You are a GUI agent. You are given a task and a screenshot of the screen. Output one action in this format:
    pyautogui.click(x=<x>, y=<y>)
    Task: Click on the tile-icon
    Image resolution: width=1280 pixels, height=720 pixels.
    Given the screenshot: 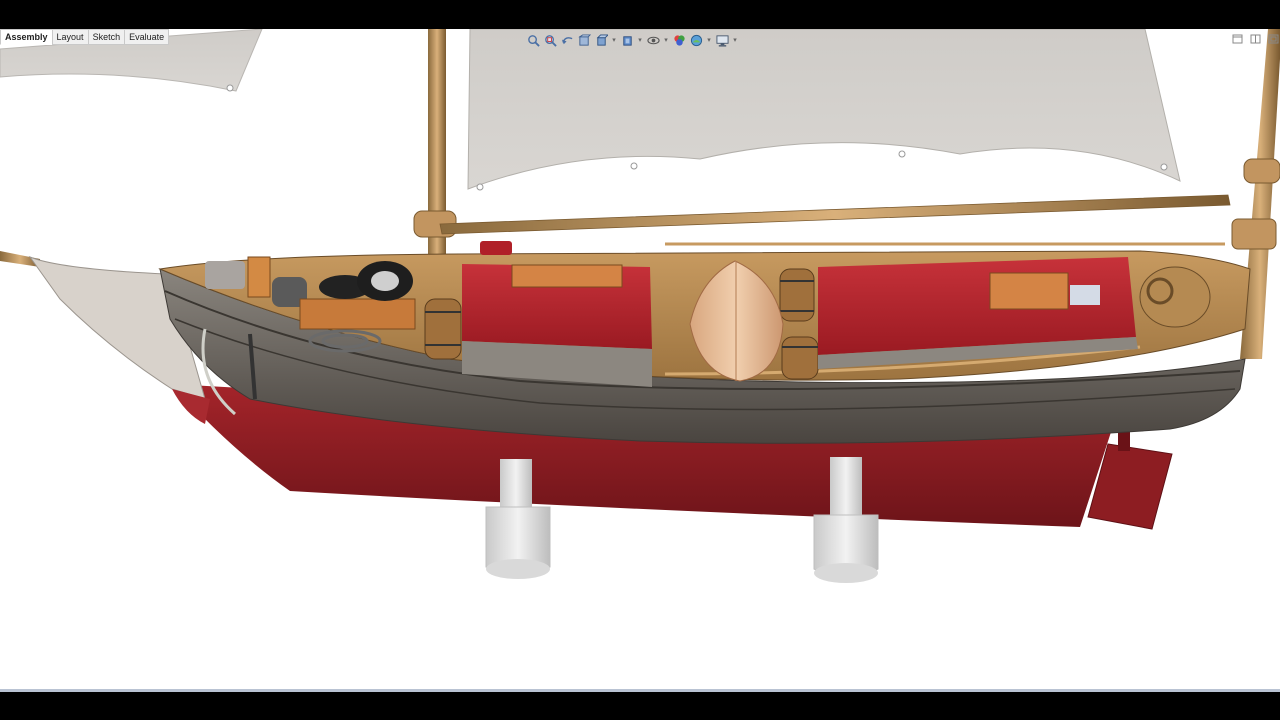 What is the action you would take?
    pyautogui.click(x=1255, y=39)
    